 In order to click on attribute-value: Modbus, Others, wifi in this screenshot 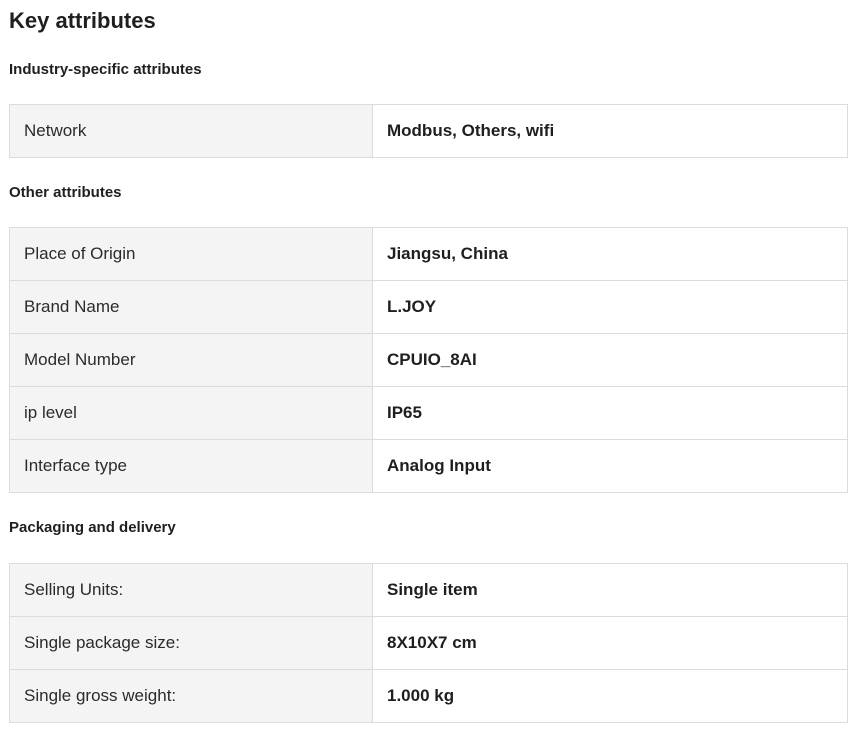, I will do `click(610, 131)`.